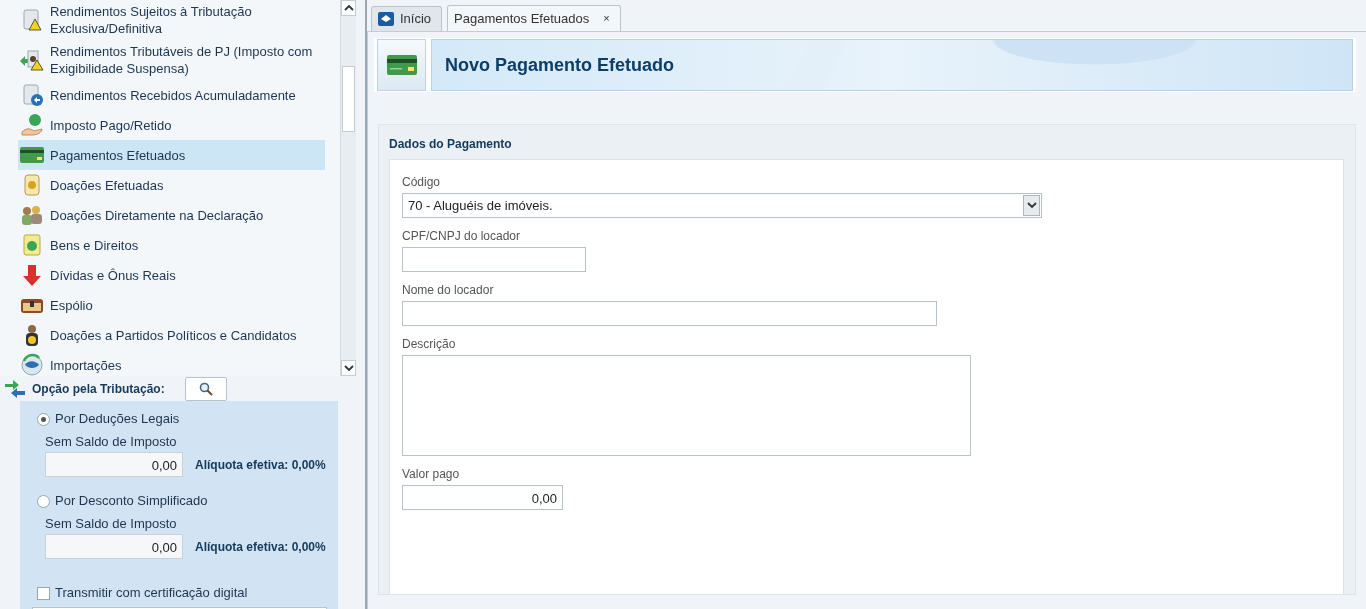  I want to click on sidebar-item: Bens e Direitos, so click(171, 245).